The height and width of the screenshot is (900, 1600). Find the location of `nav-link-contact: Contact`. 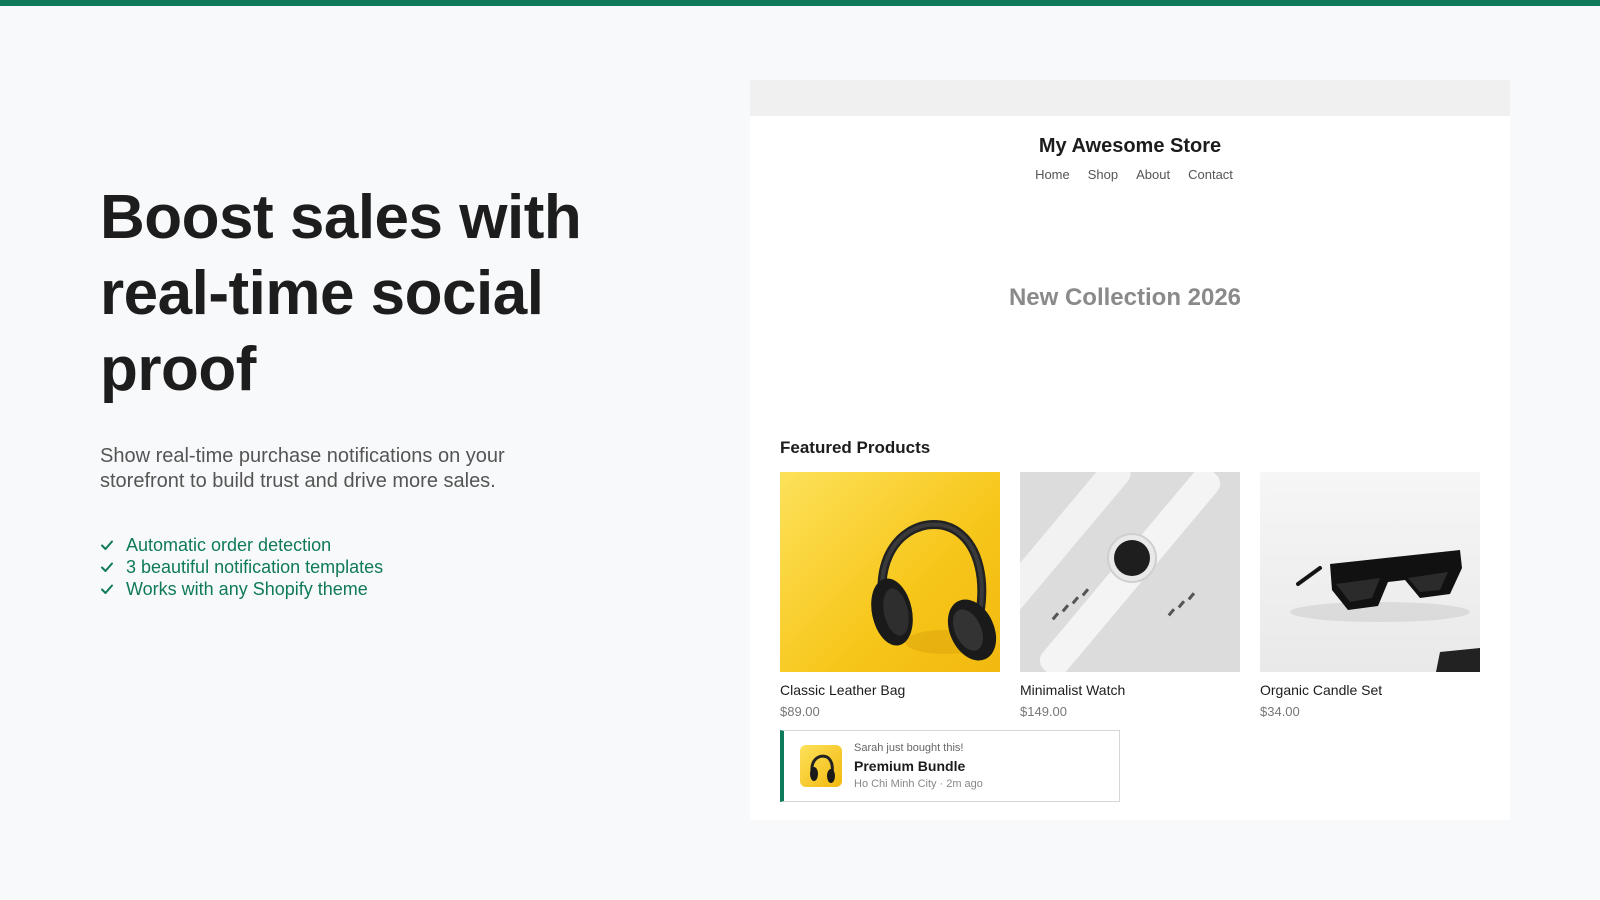

nav-link-contact: Contact is located at coordinates (1210, 174).